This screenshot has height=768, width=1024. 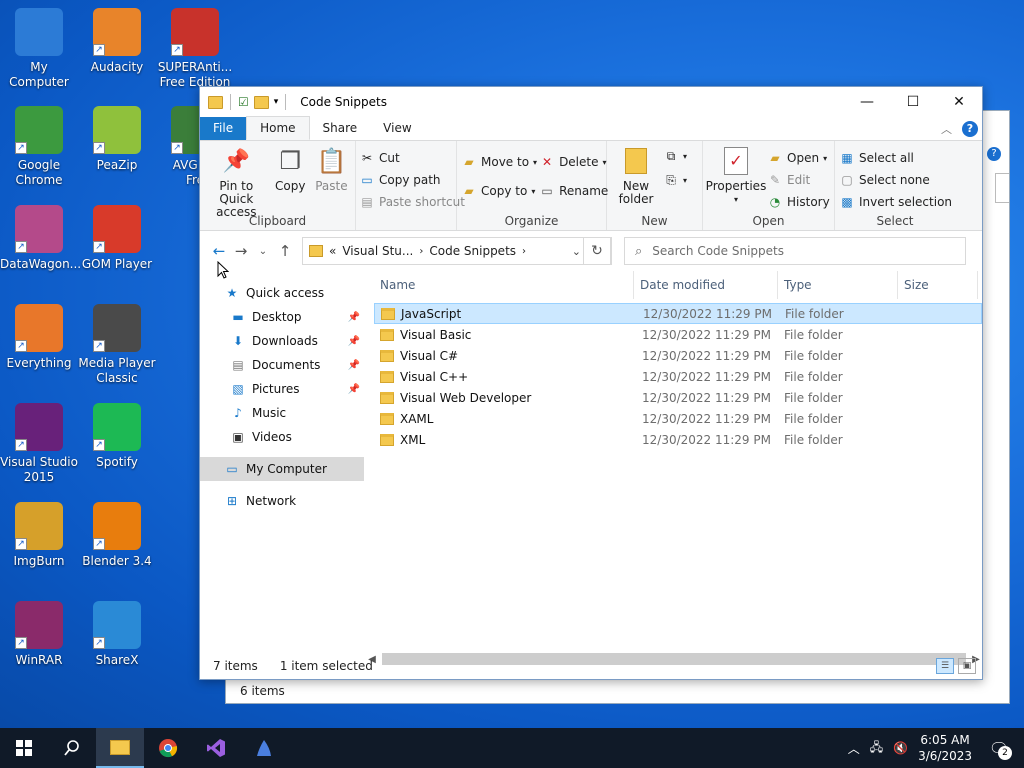 I want to click on properties-check-icon: ☑, so click(x=243, y=102).